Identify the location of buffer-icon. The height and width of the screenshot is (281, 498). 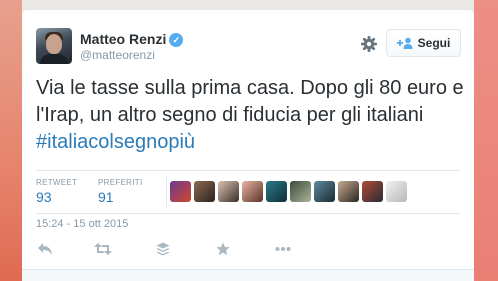
(163, 249).